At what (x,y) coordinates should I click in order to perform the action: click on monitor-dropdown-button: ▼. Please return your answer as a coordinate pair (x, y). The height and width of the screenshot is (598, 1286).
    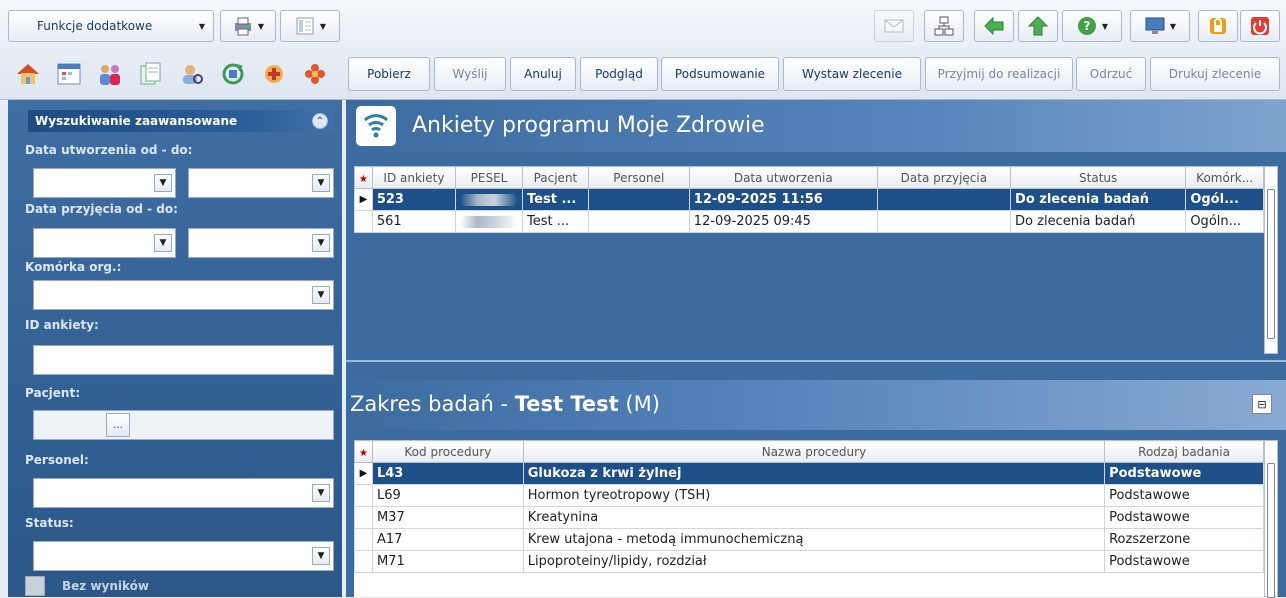
    Looking at the image, I should click on (1160, 26).